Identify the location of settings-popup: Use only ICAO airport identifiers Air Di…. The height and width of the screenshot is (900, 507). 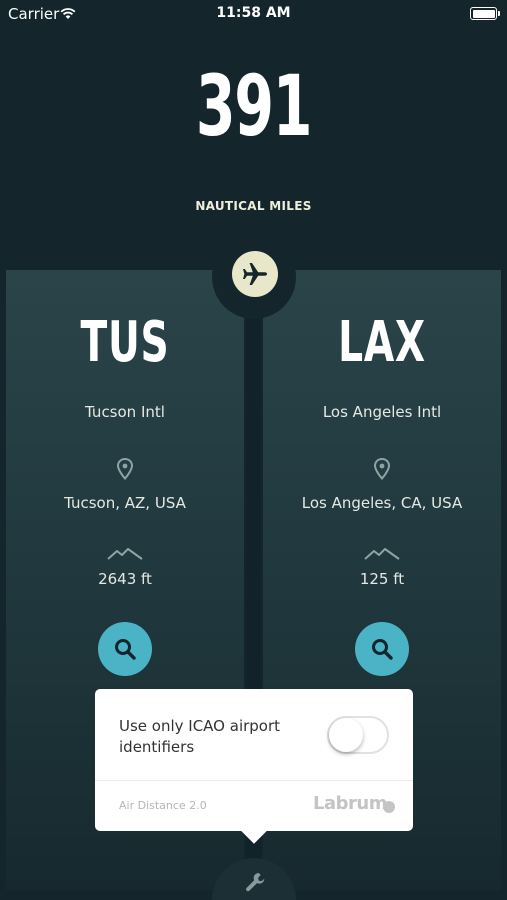
(254, 766).